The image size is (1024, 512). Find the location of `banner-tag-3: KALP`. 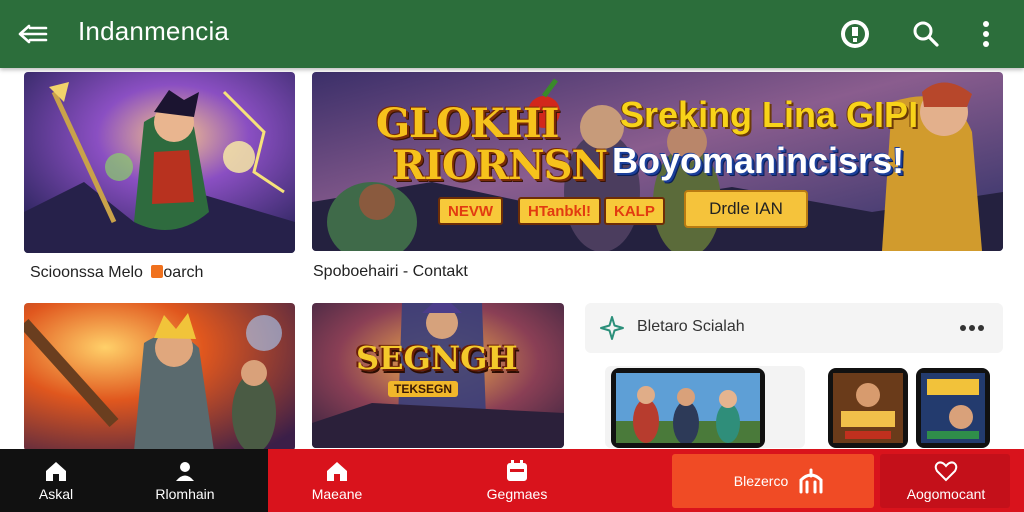

banner-tag-3: KALP is located at coordinates (634, 211).